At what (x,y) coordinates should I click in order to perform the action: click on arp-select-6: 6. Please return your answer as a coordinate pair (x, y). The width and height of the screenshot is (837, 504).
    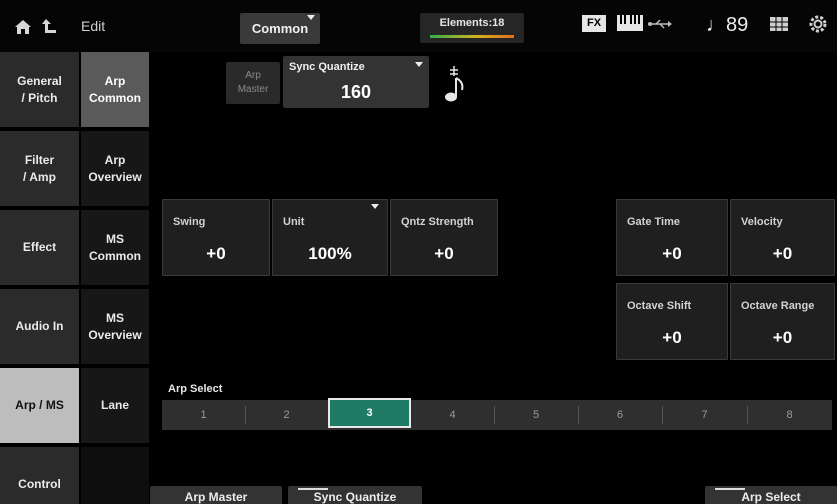
    Looking at the image, I should click on (620, 415).